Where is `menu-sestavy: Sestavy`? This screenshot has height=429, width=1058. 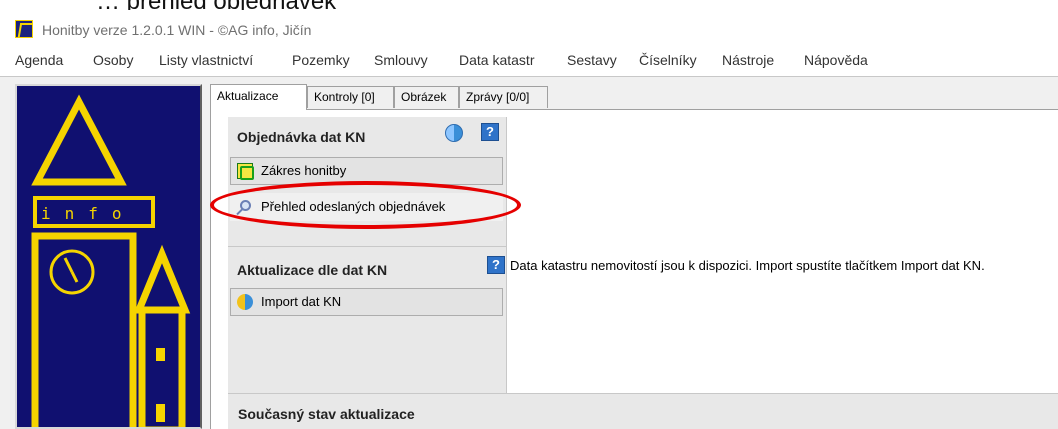
menu-sestavy: Sestavy is located at coordinates (592, 60).